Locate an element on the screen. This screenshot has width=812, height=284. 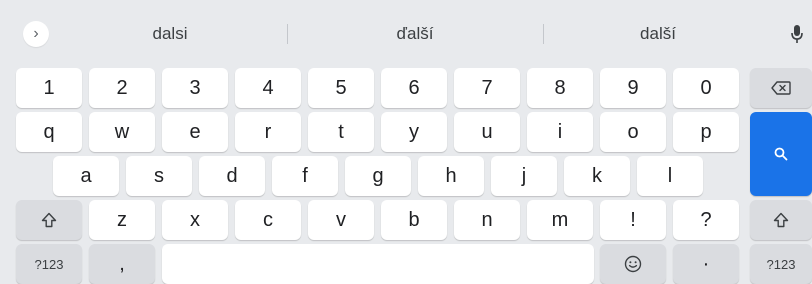
key-h: h is located at coordinates (451, 176).